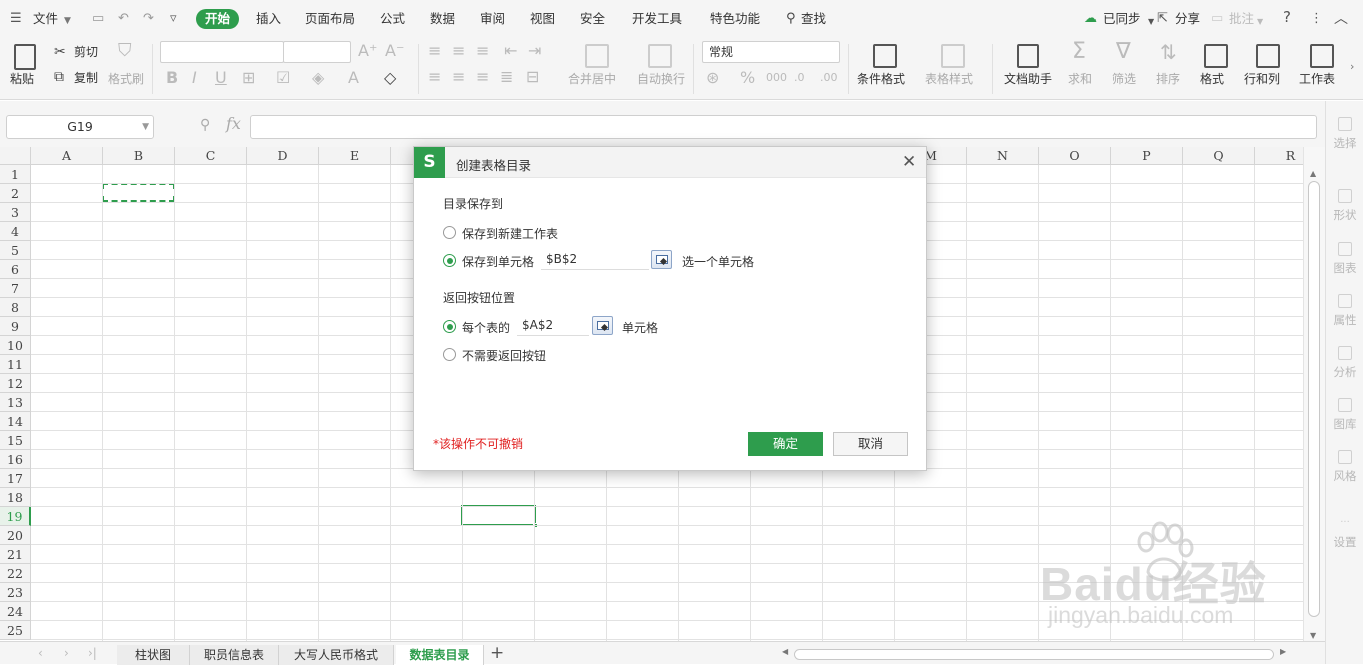 The width and height of the screenshot is (1363, 665). Describe the element at coordinates (813, 19) in the screenshot. I see `search-label: 查找` at that location.